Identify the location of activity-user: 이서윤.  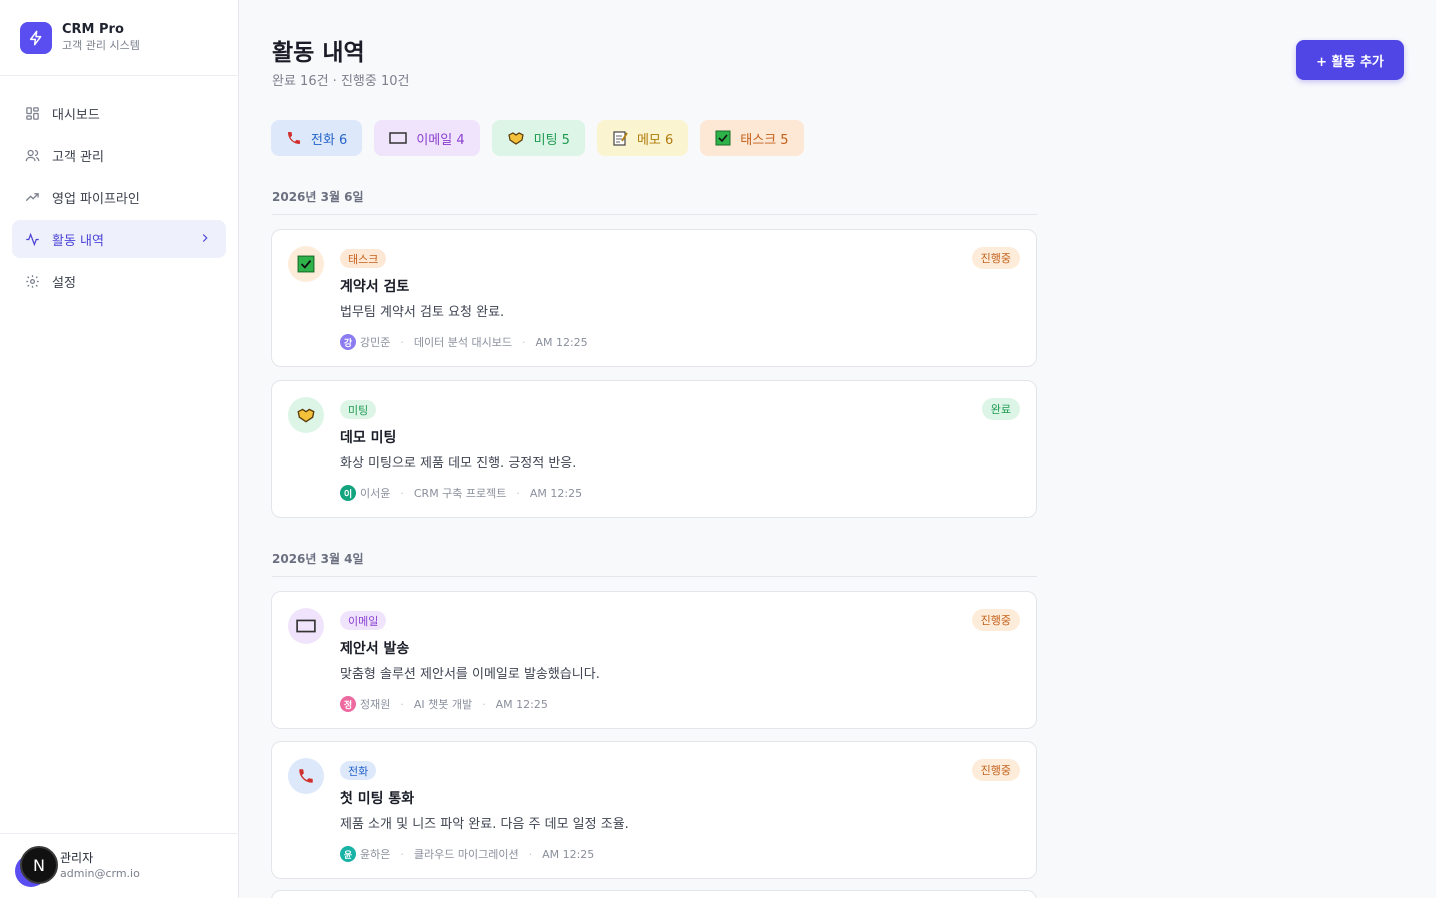
(375, 493).